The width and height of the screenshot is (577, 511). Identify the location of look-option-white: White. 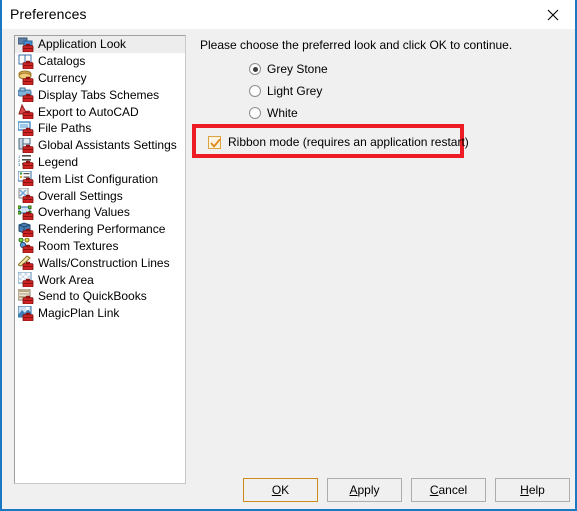
(288, 113).